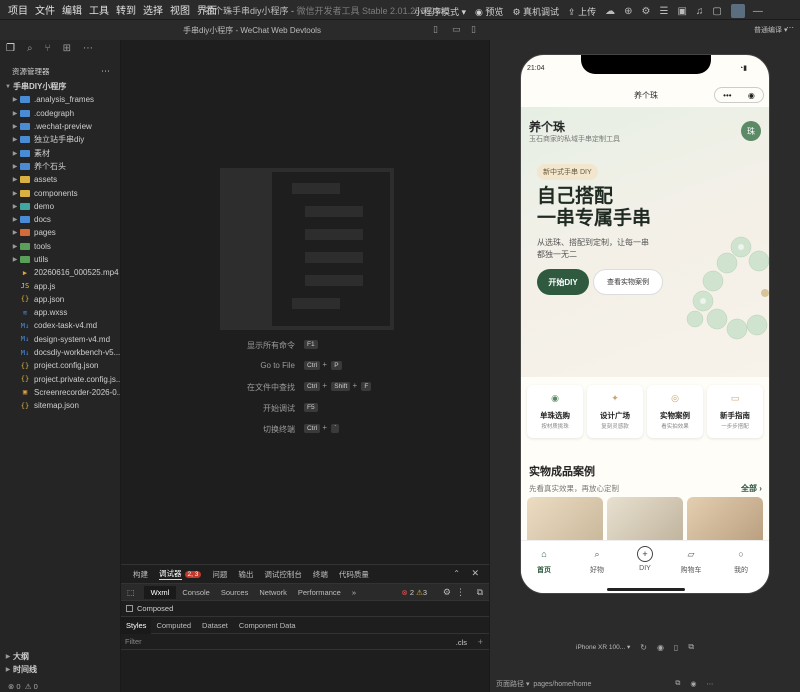 This screenshot has width=800, height=692. I want to click on tree-folder: ▶ 独立站手串diy, so click(60, 139).